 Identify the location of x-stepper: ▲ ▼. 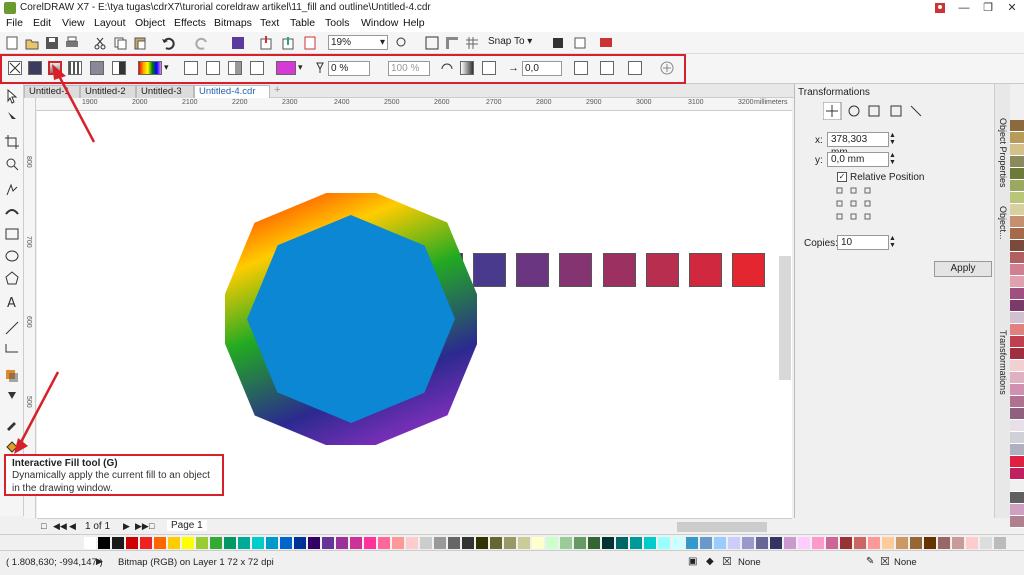
(892, 139).